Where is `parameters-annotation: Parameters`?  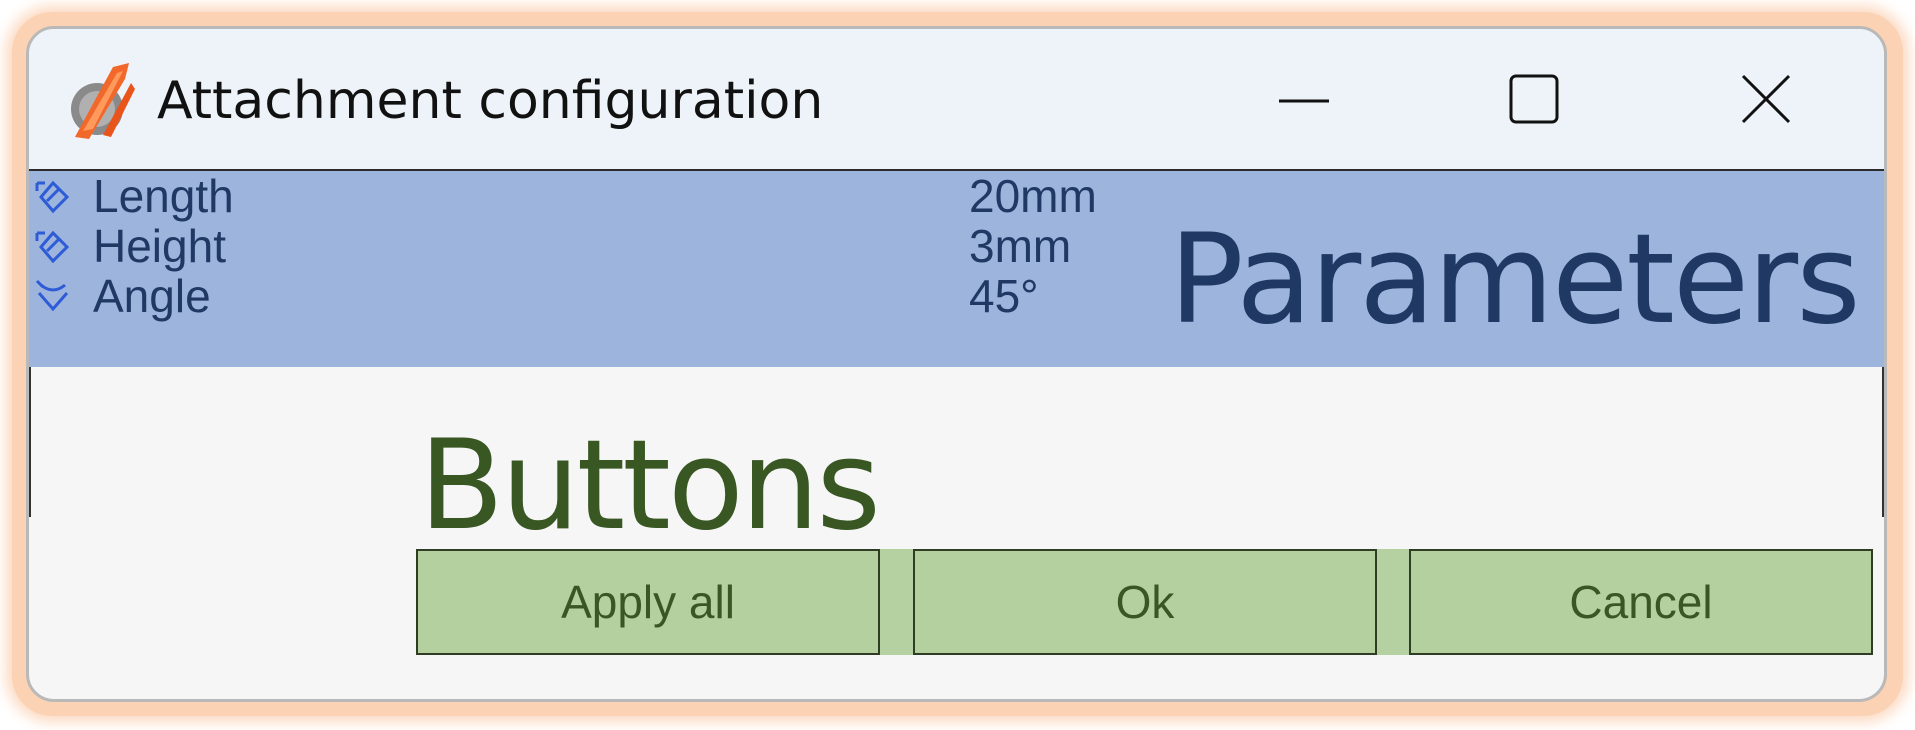
parameters-annotation: Parameters is located at coordinates (1515, 280).